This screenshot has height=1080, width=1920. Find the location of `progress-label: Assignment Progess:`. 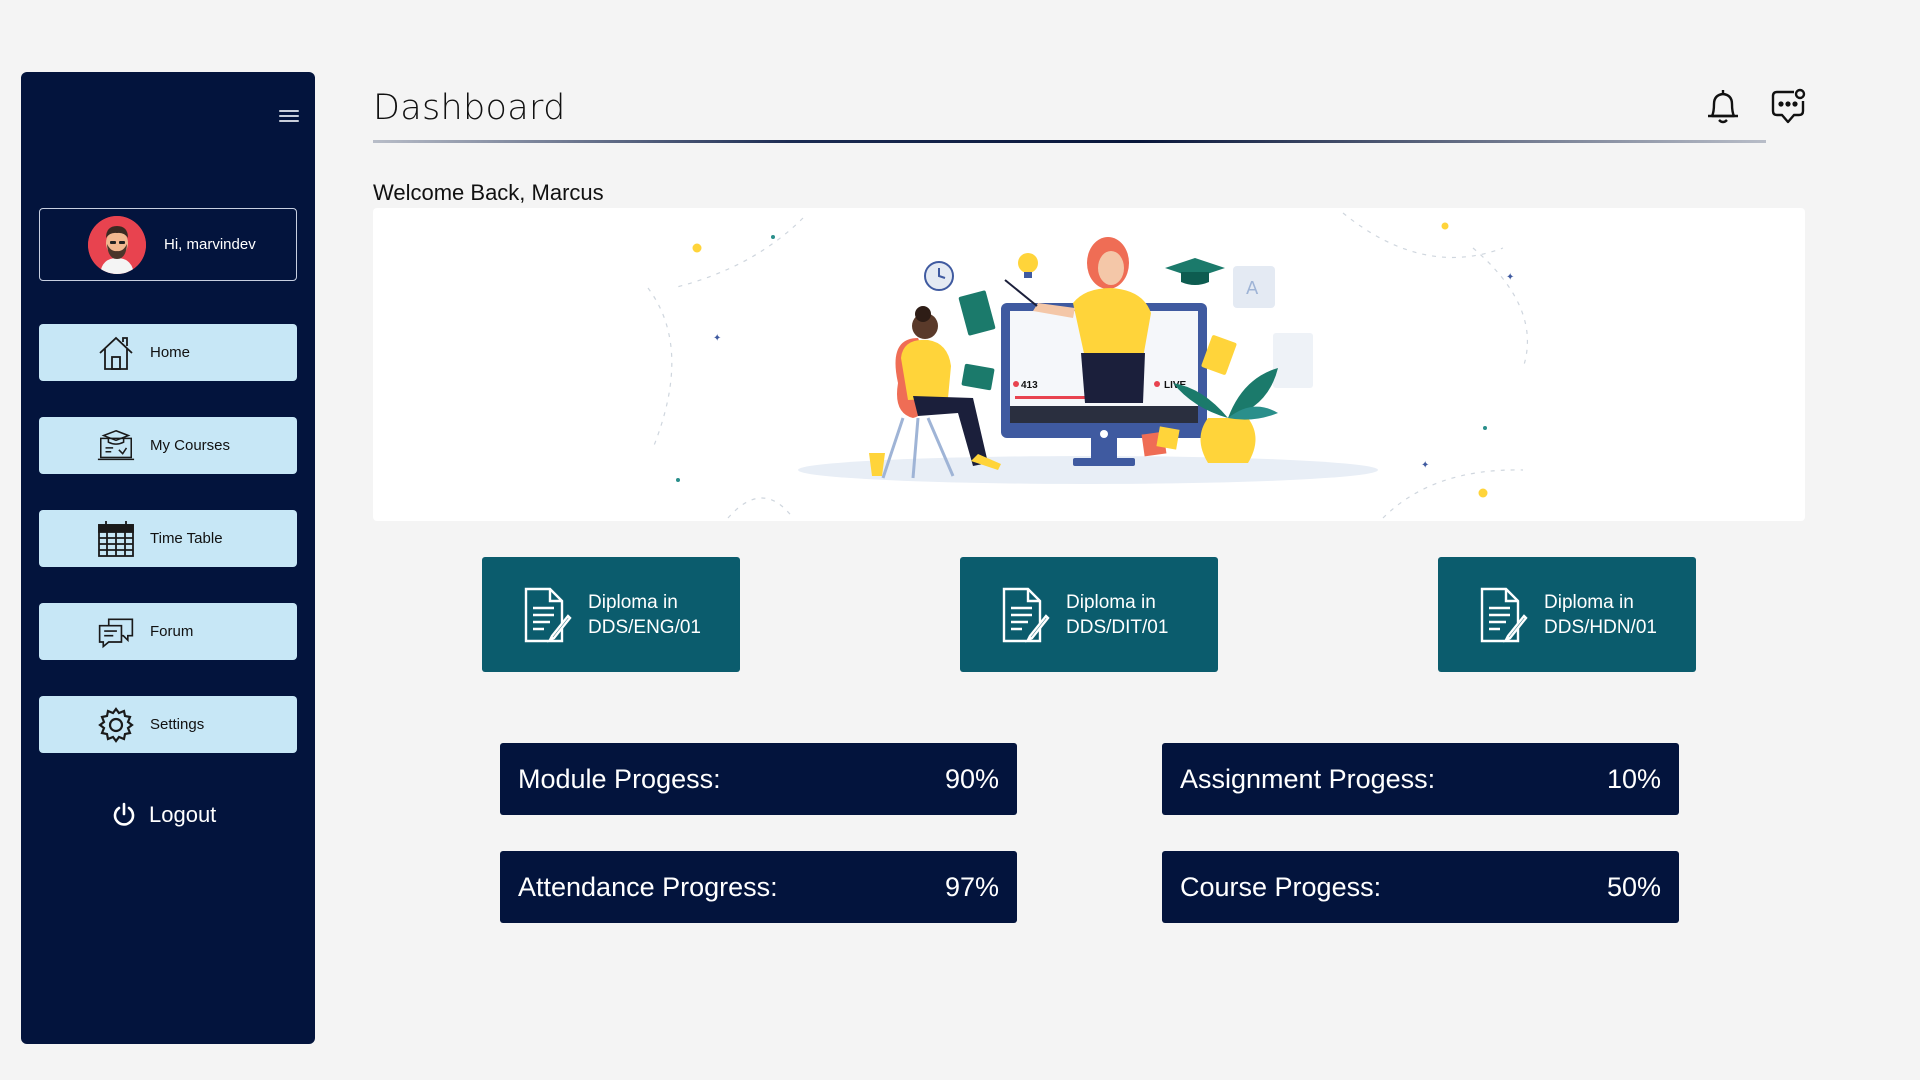

progress-label: Assignment Progess: is located at coordinates (1308, 778).